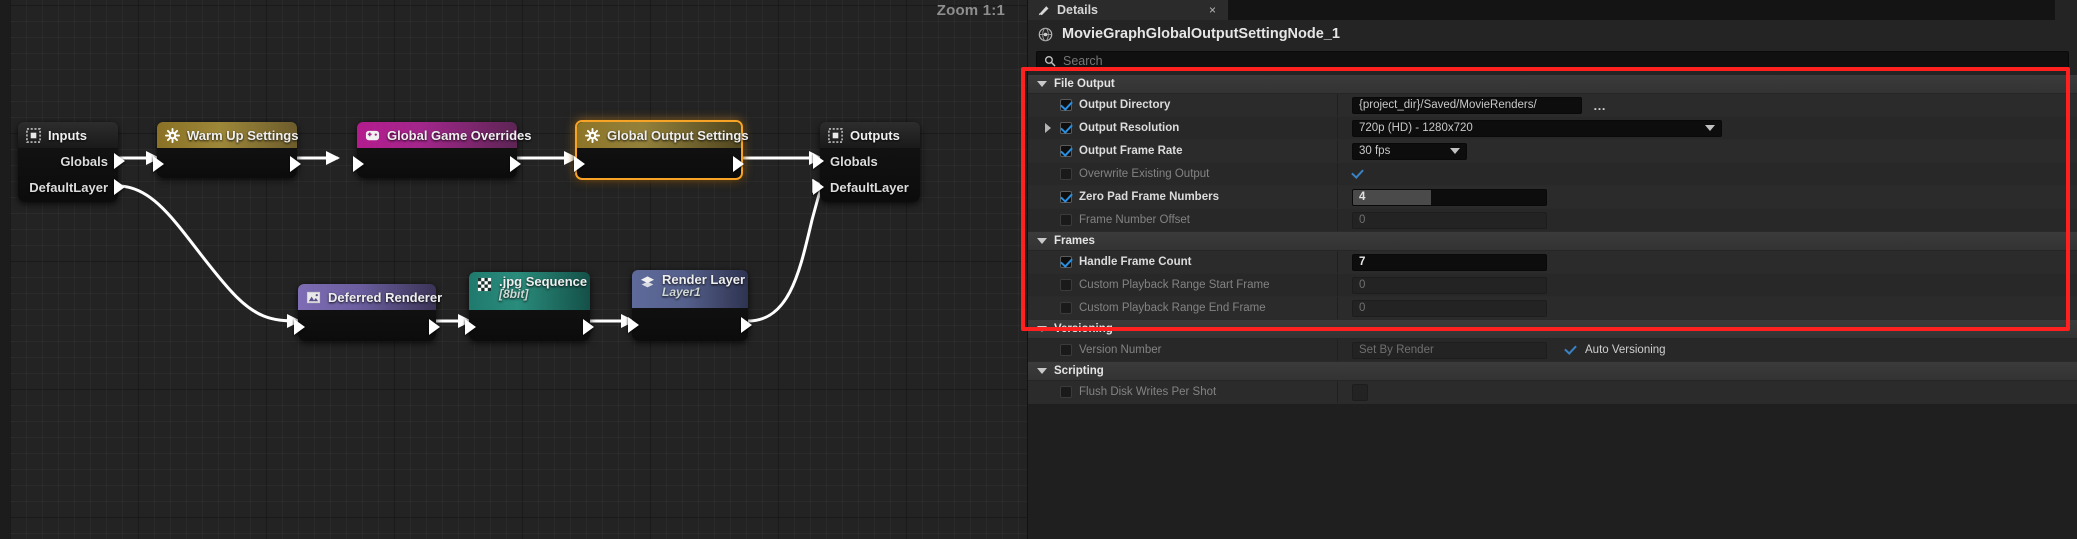 The image size is (2077, 539). I want to click on graph-node-jpg-sequence: .jpg Sequence [8bit], so click(529, 306).